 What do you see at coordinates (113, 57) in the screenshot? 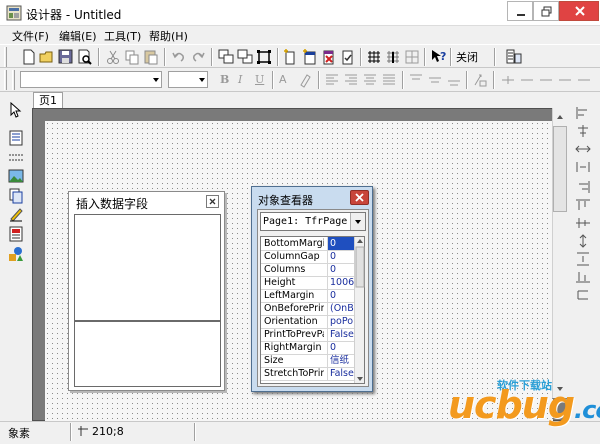
I see `cut-button` at bounding box center [113, 57].